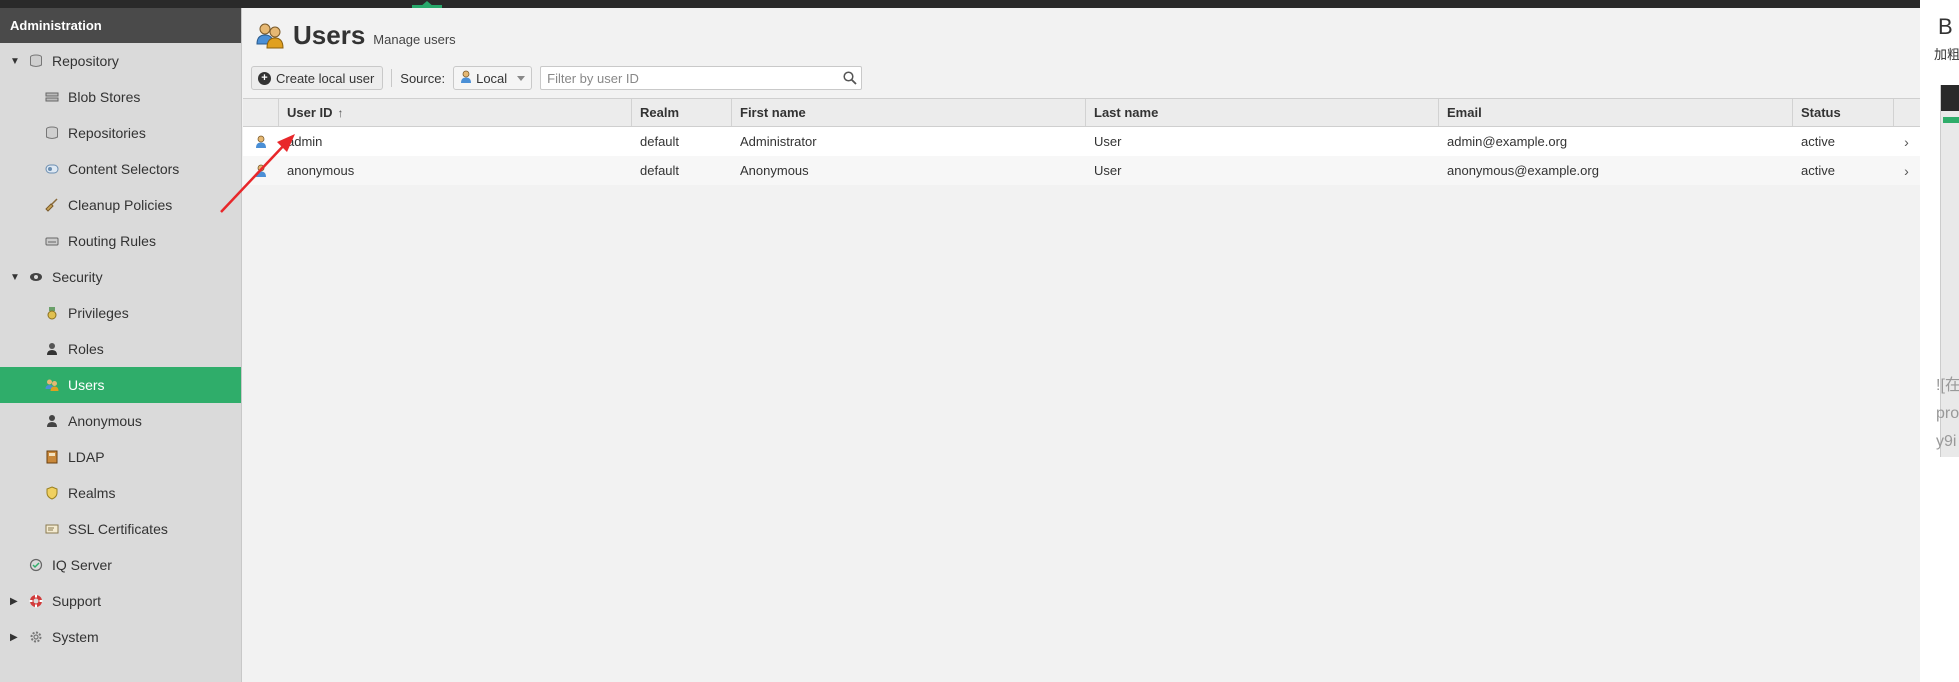 This screenshot has height=682, width=1959. What do you see at coordinates (52, 385) in the screenshot?
I see `users-icon` at bounding box center [52, 385].